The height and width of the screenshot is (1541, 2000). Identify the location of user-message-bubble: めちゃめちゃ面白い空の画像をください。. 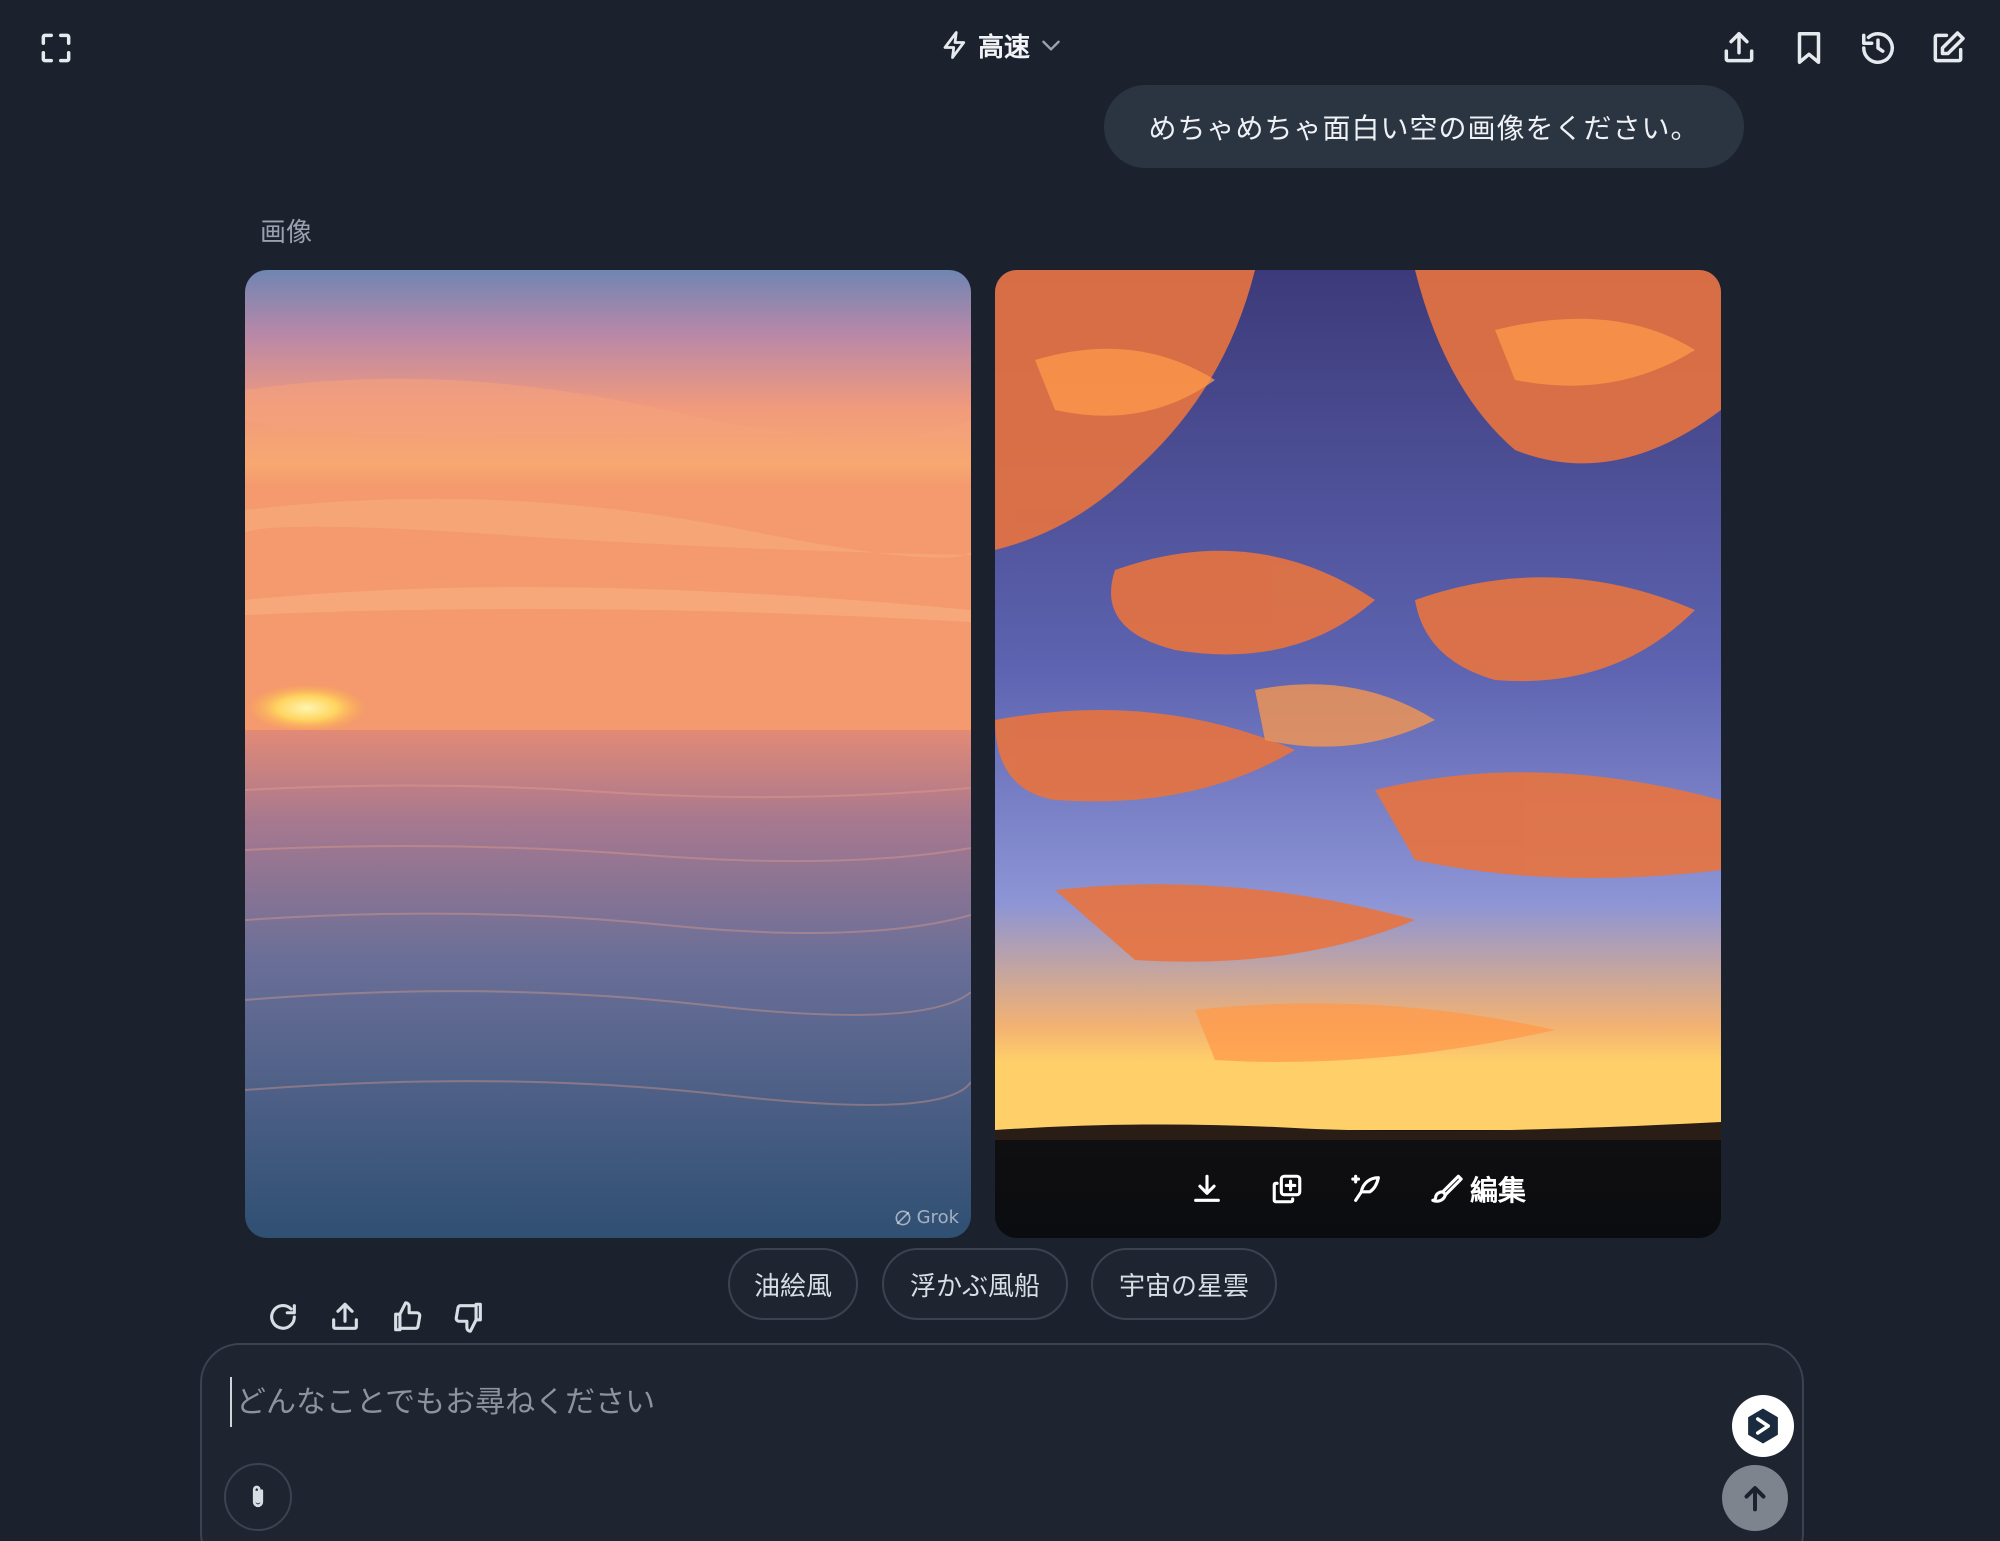
(1424, 126).